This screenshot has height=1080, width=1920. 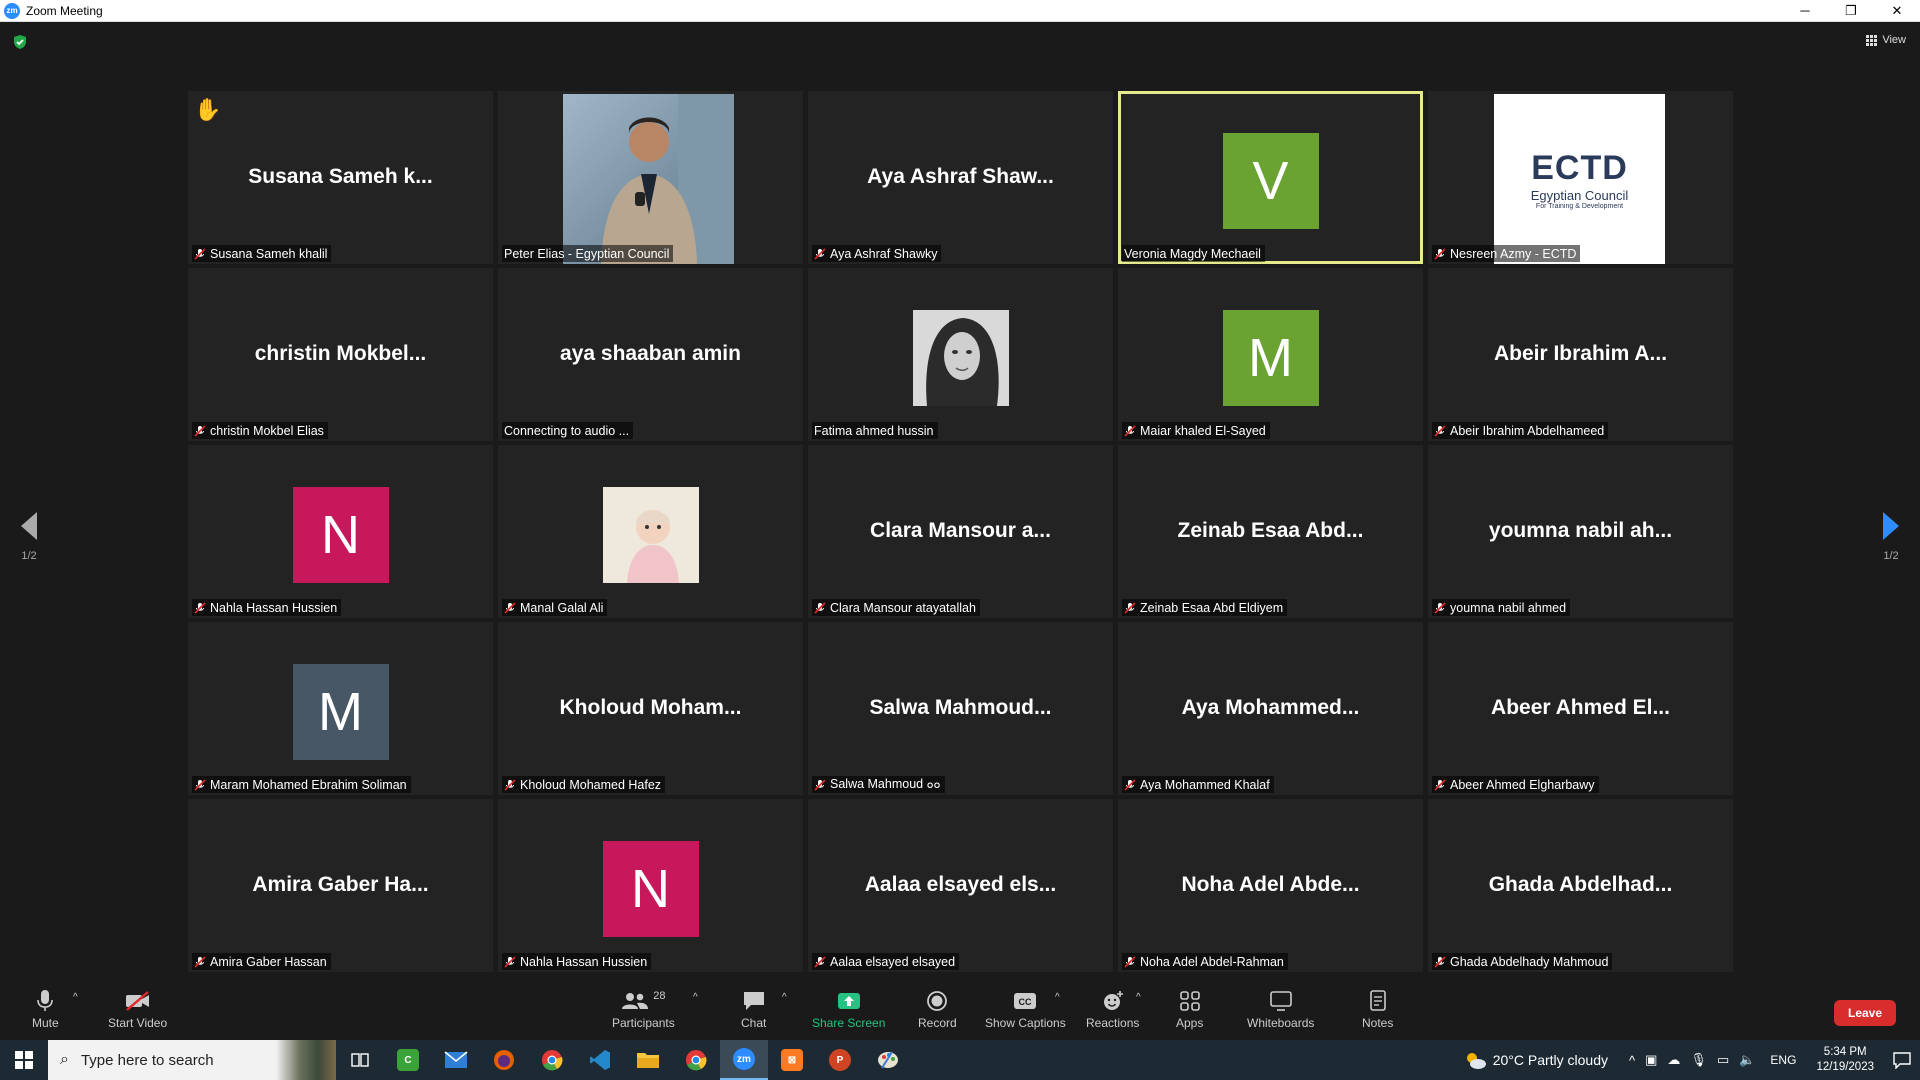 What do you see at coordinates (64, 1059) in the screenshot?
I see `search-icon: ⌕` at bounding box center [64, 1059].